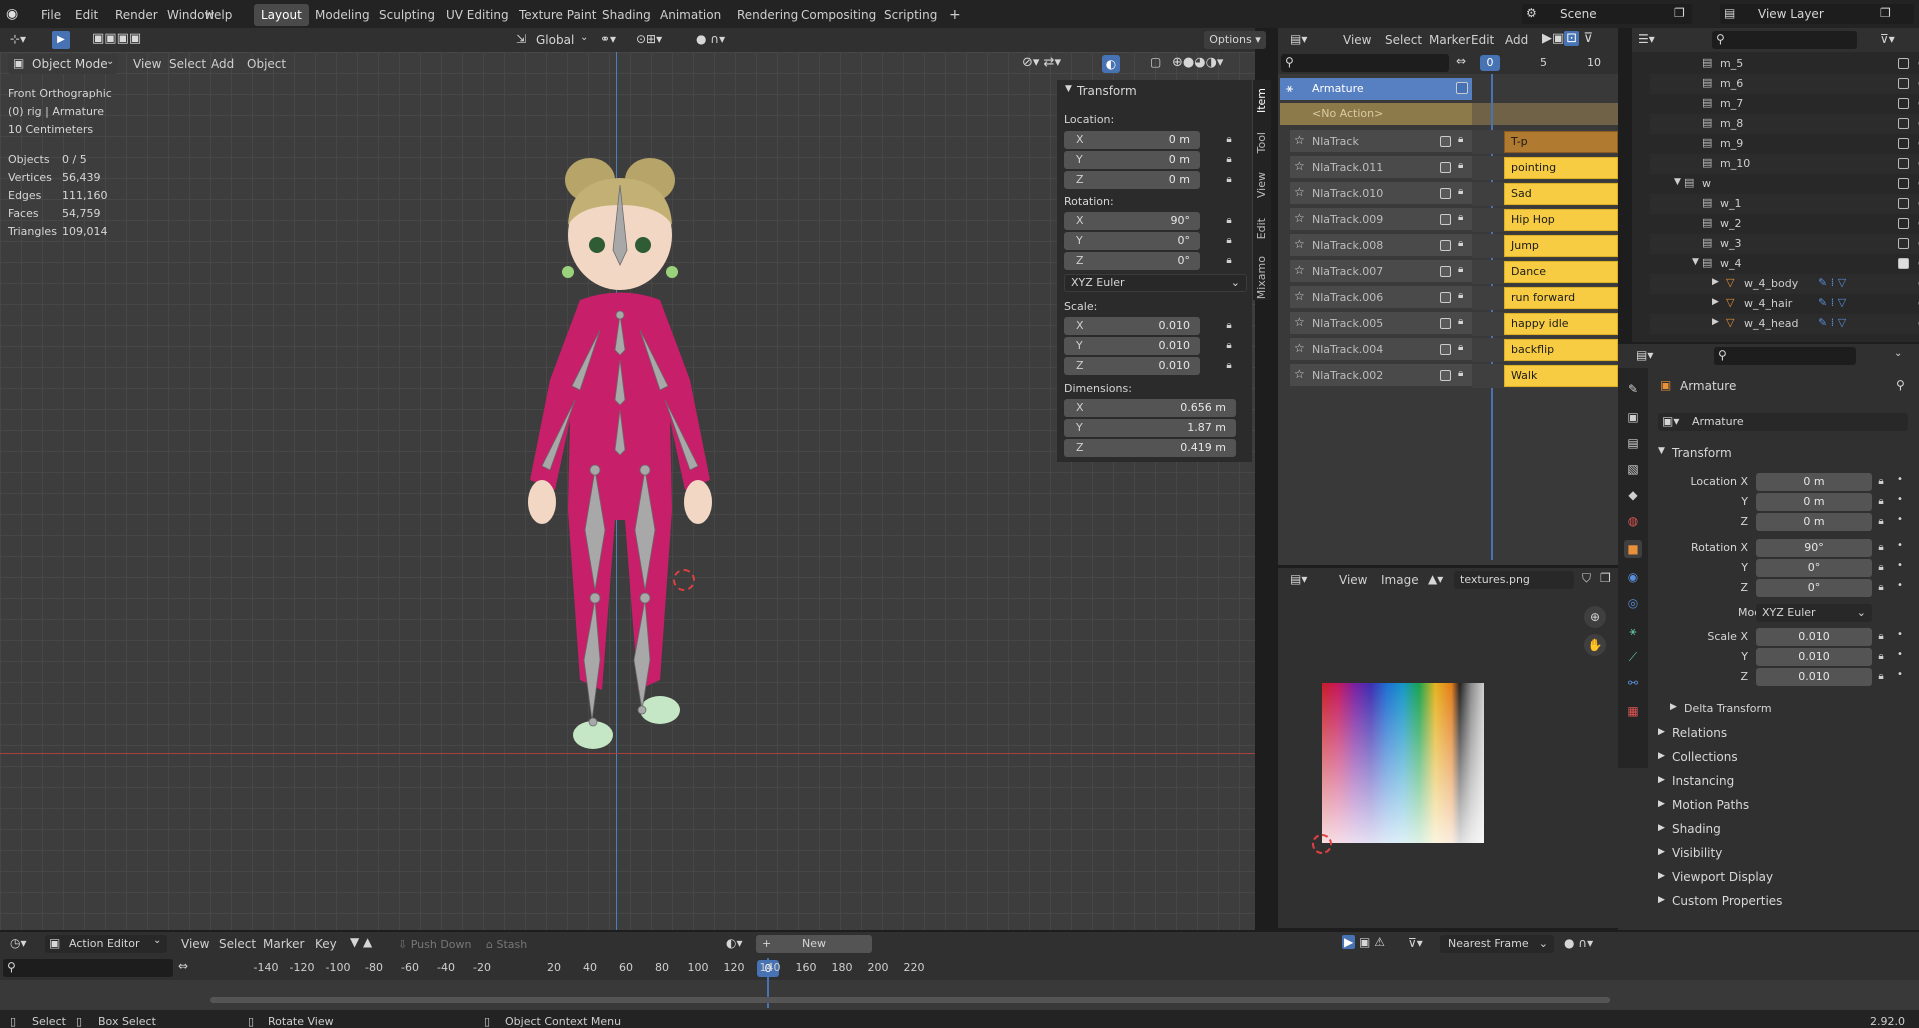 The height and width of the screenshot is (1028, 1919). What do you see at coordinates (1435, 579) in the screenshot?
I see `image-browse-icon: ▲▾` at bounding box center [1435, 579].